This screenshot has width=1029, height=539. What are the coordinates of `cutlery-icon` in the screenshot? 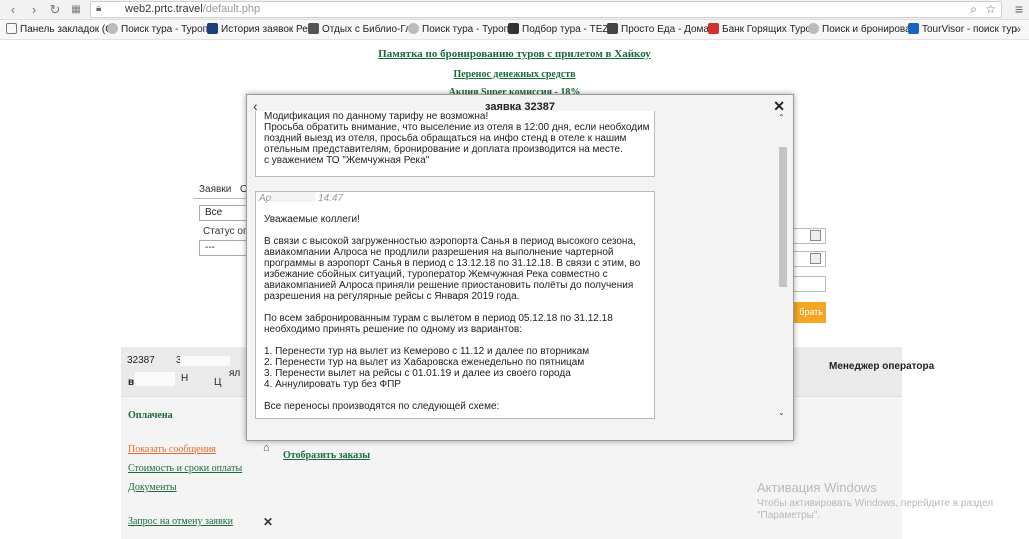 It's located at (612, 28).